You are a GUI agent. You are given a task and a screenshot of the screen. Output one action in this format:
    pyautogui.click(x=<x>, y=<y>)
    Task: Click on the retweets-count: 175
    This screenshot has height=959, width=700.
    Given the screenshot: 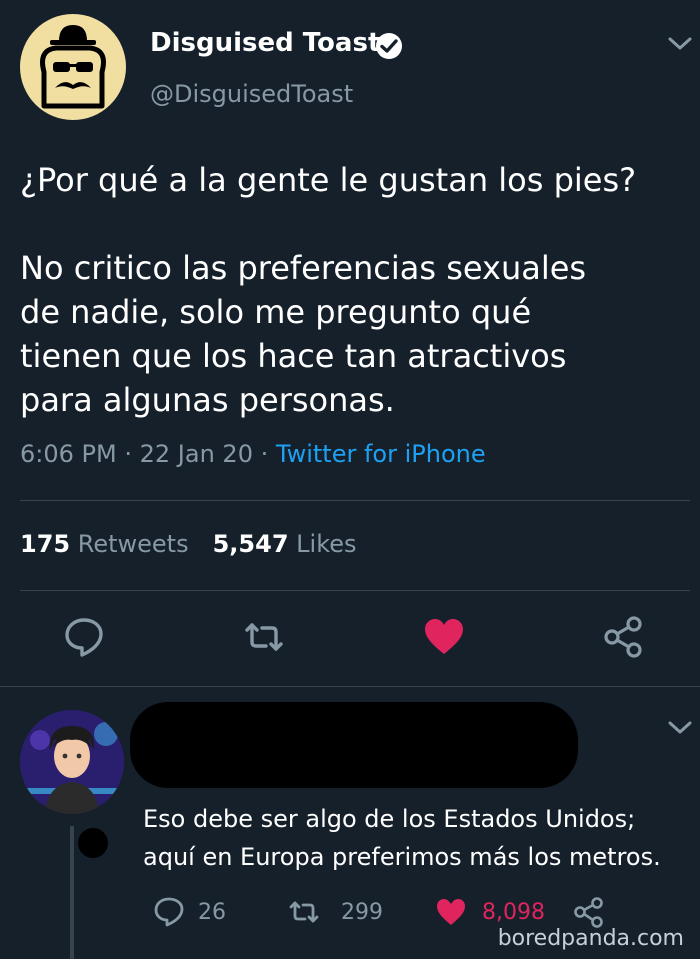 What is the action you would take?
    pyautogui.click(x=45, y=544)
    